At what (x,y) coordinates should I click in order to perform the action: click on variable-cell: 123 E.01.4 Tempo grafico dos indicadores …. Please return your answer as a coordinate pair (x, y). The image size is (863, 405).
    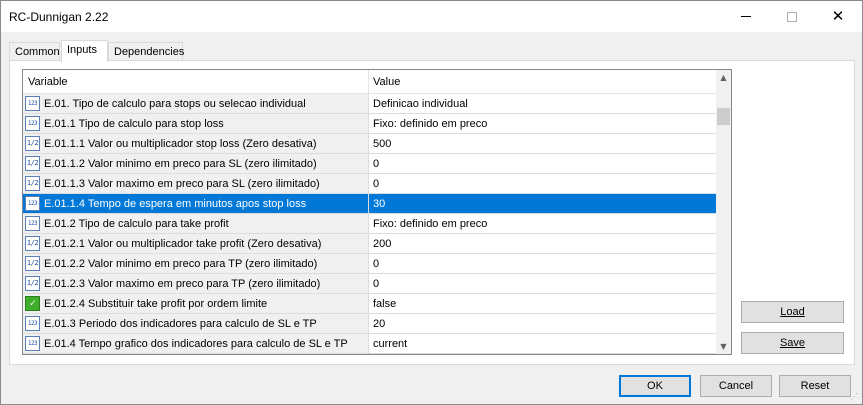
    Looking at the image, I should click on (196, 343).